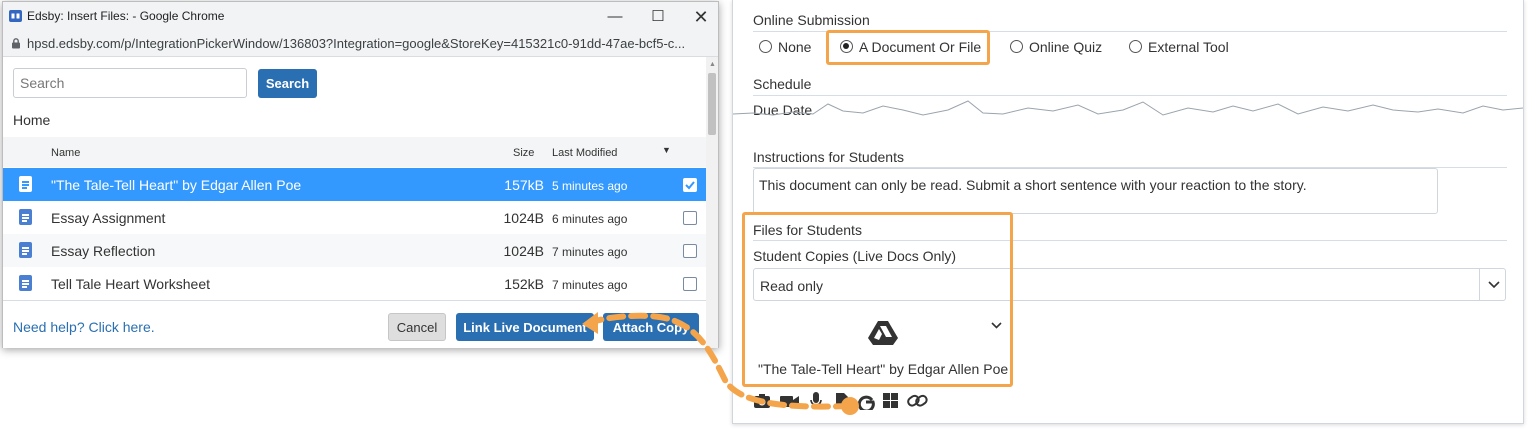 The height and width of the screenshot is (432, 1536). What do you see at coordinates (16, 43) in the screenshot?
I see `lock-icon` at bounding box center [16, 43].